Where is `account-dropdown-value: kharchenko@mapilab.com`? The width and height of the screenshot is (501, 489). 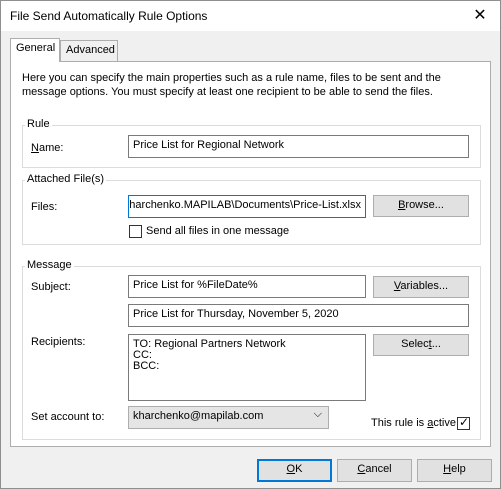 account-dropdown-value: kharchenko@mapilab.com is located at coordinates (198, 416).